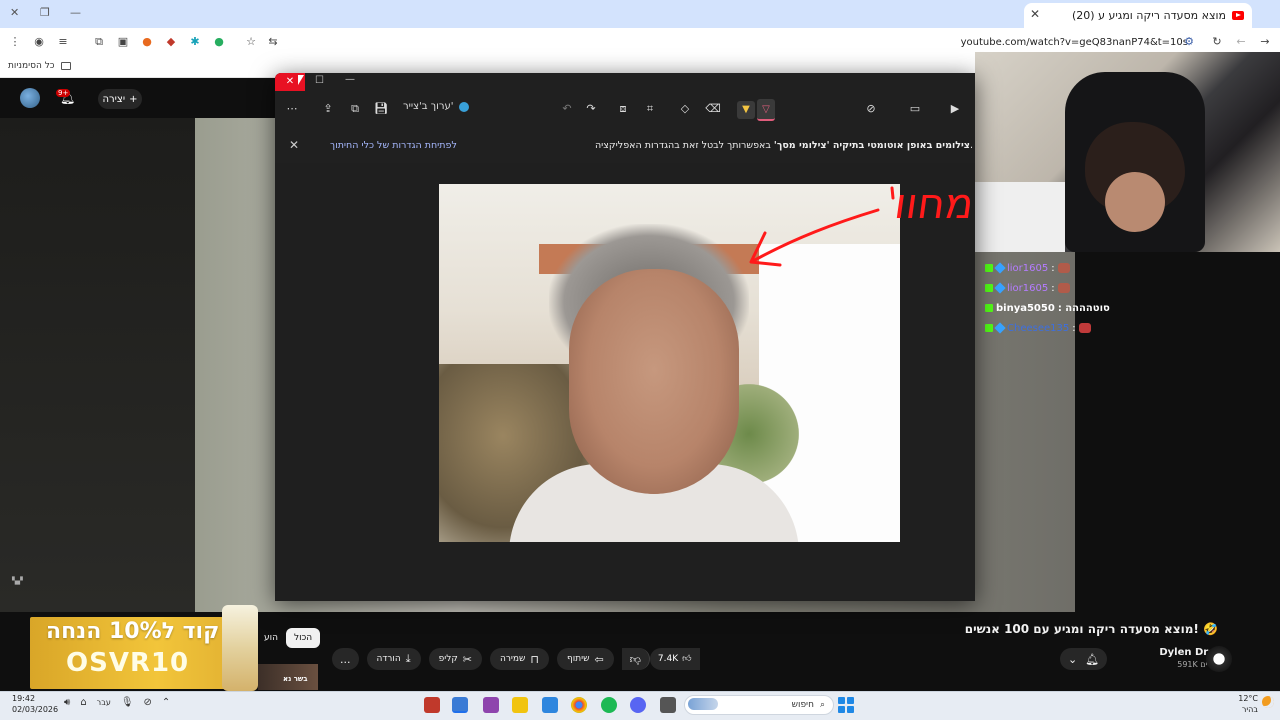 This screenshot has height=720, width=1280. What do you see at coordinates (1025, 308) in the screenshot?
I see `chat-username: binya5050` at bounding box center [1025, 308].